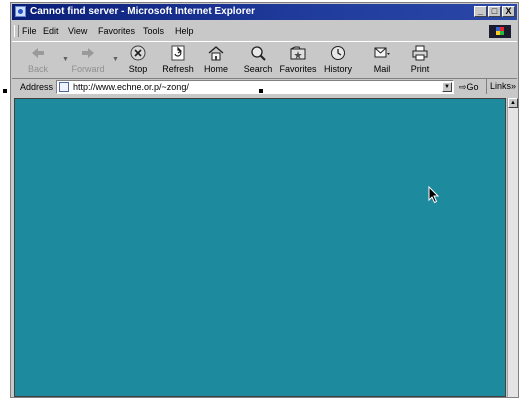  I want to click on forward-button-label: Forward, so click(88, 69).